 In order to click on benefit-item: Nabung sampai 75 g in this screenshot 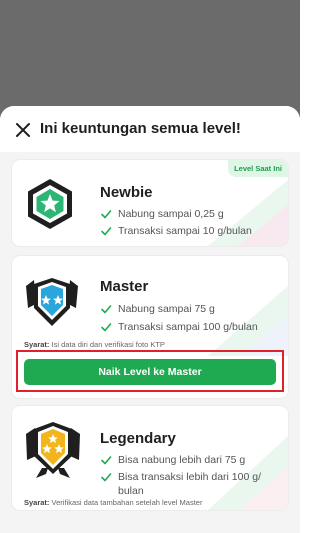, I will do `click(157, 309)`.